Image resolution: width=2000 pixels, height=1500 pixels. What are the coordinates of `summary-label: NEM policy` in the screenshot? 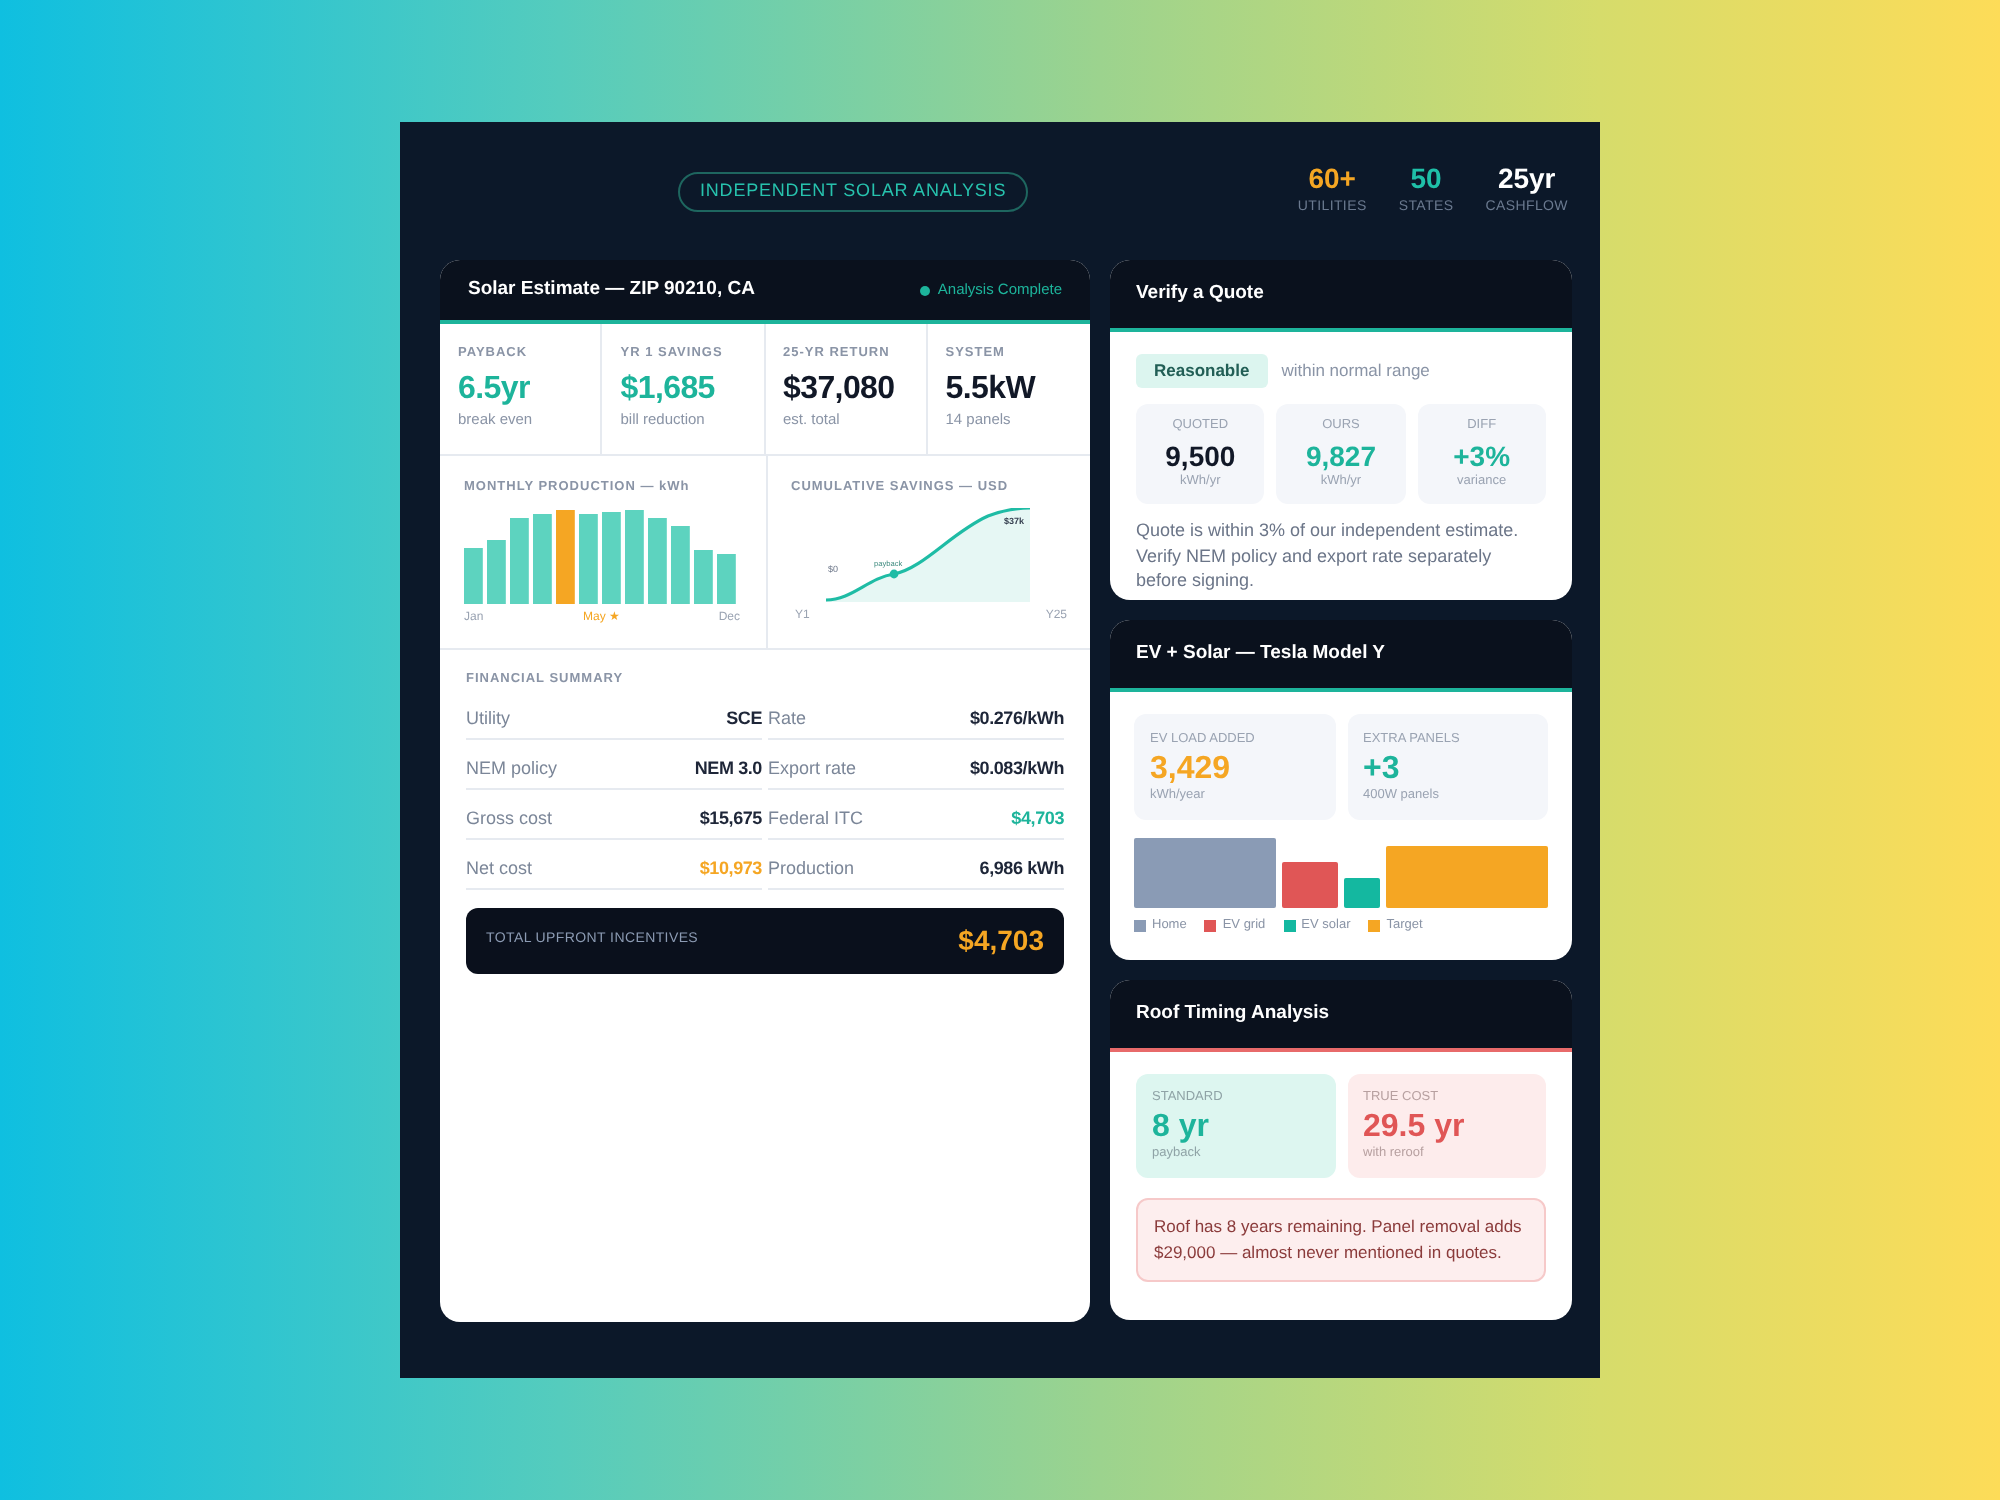 It's located at (512, 768).